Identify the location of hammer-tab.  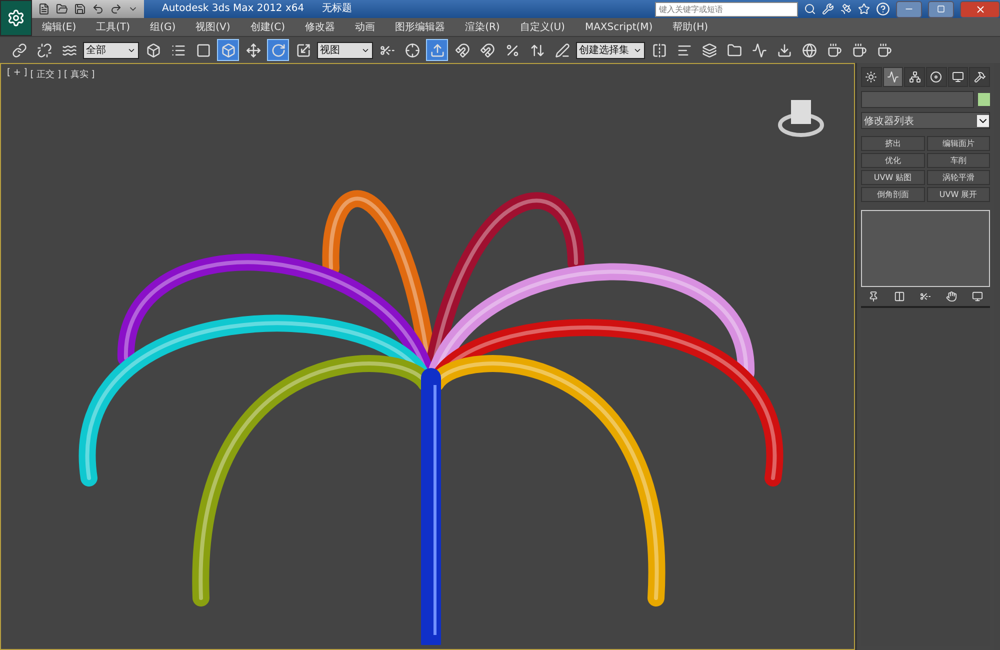
(979, 77).